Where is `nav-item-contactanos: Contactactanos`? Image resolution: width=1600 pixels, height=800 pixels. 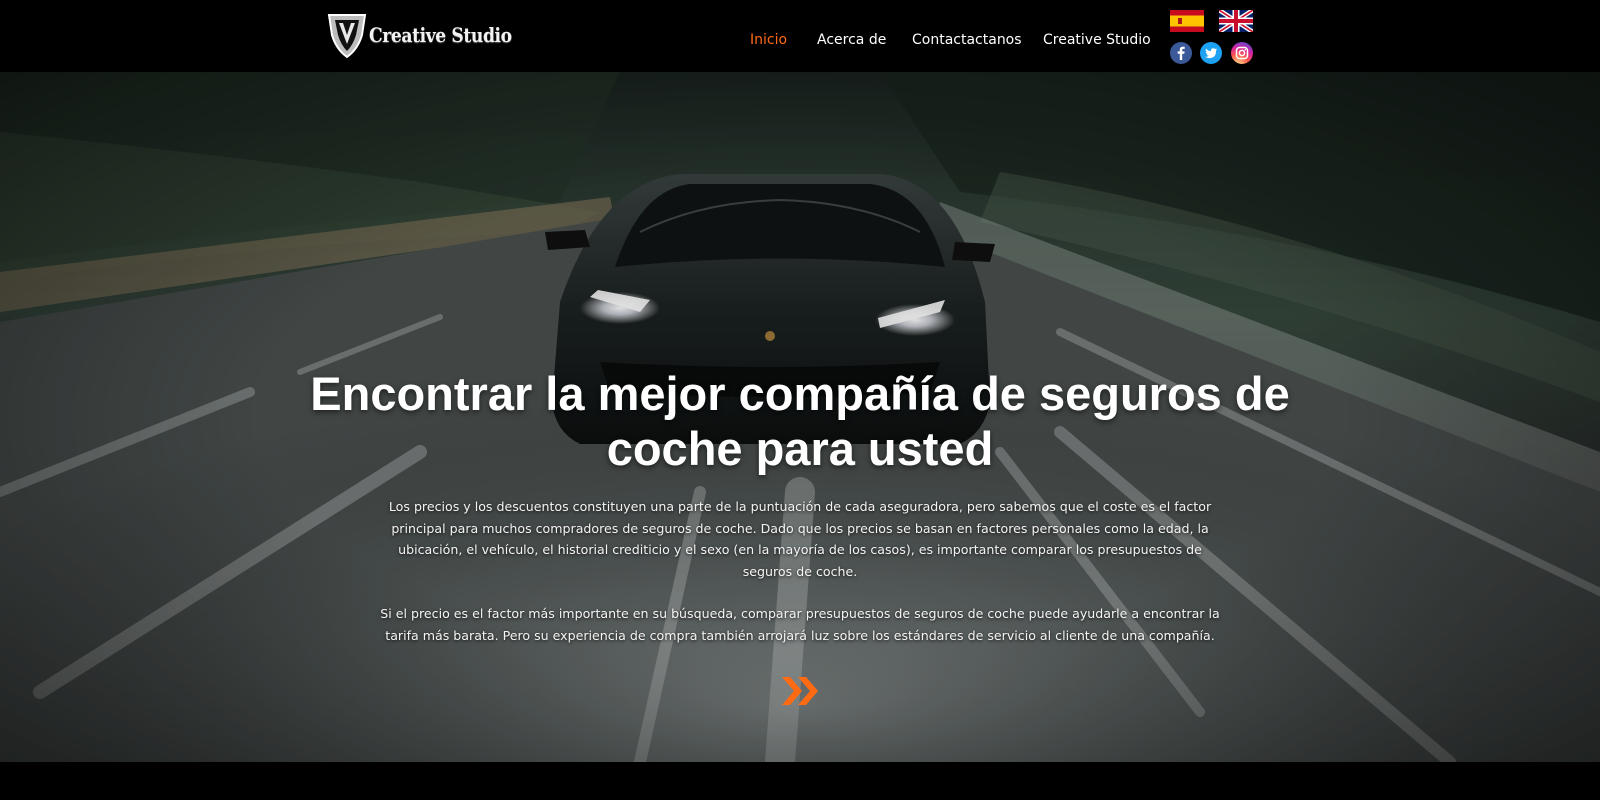 nav-item-contactanos: Contactactanos is located at coordinates (967, 40).